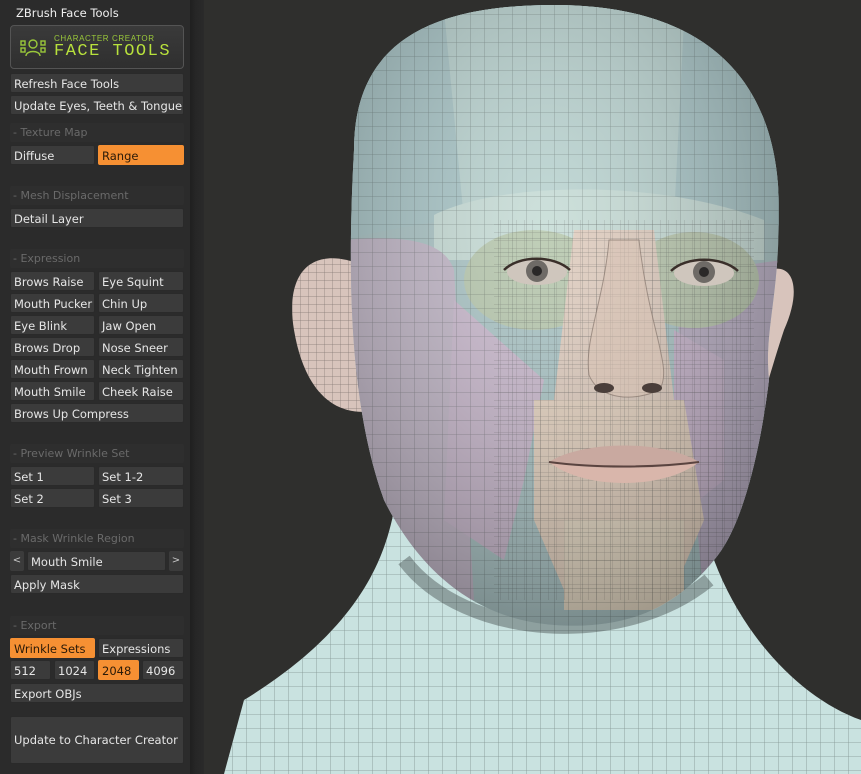 This screenshot has width=861, height=774. What do you see at coordinates (97, 740) in the screenshot?
I see `update-to-character-creator-button: Update to Character Creator` at bounding box center [97, 740].